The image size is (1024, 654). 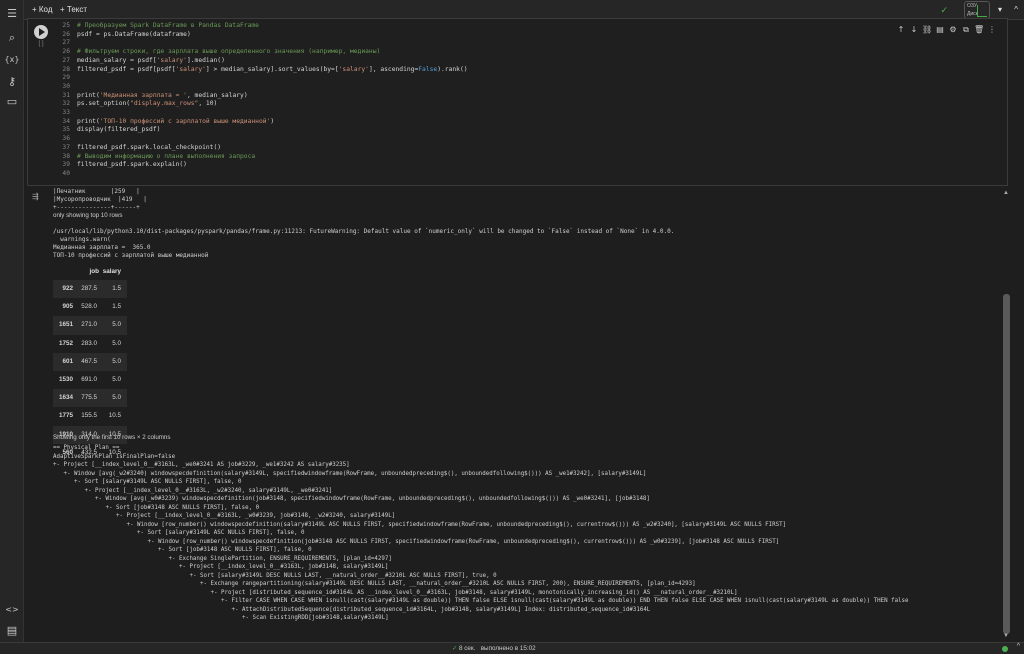 I want to click on table-row: 905 528.0 1.5, so click(x=90, y=307).